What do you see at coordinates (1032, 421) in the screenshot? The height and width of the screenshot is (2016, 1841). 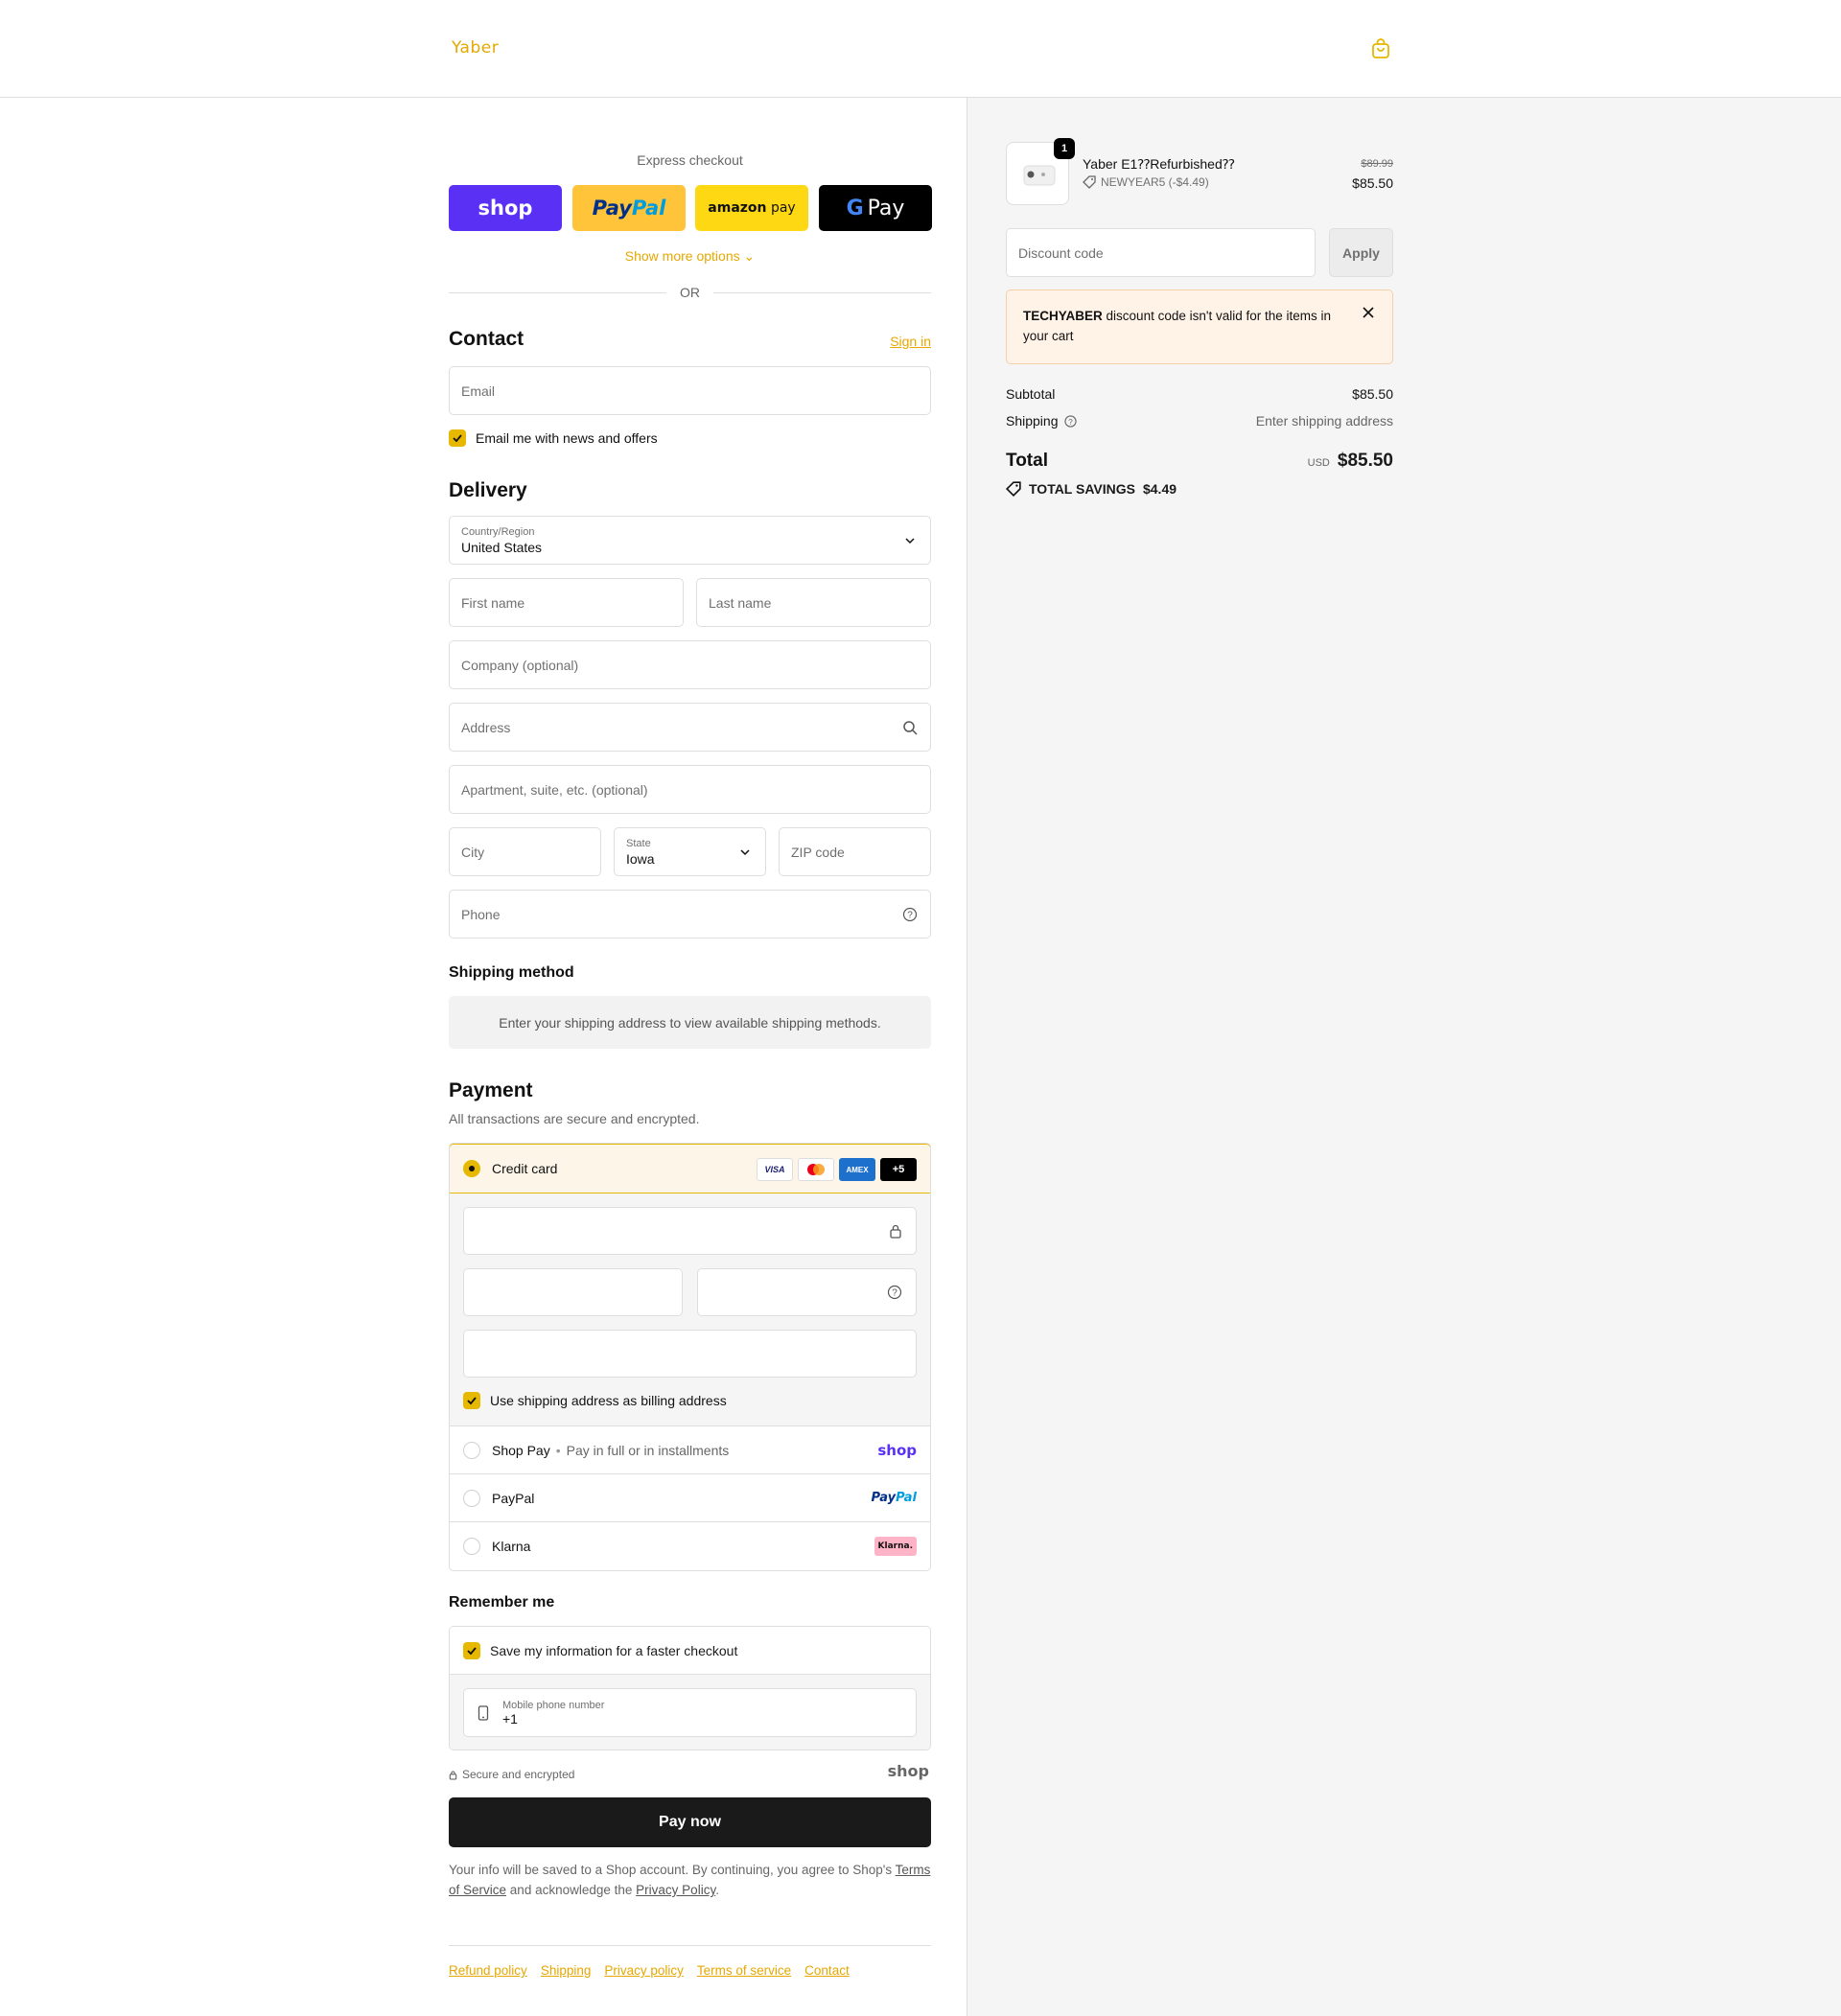 I see `shipping-label: Shipping` at bounding box center [1032, 421].